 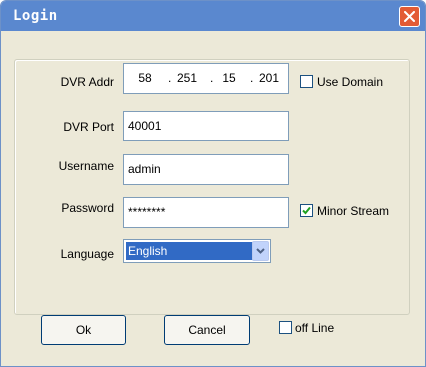 I want to click on title-bar: Login, so click(x=213, y=16).